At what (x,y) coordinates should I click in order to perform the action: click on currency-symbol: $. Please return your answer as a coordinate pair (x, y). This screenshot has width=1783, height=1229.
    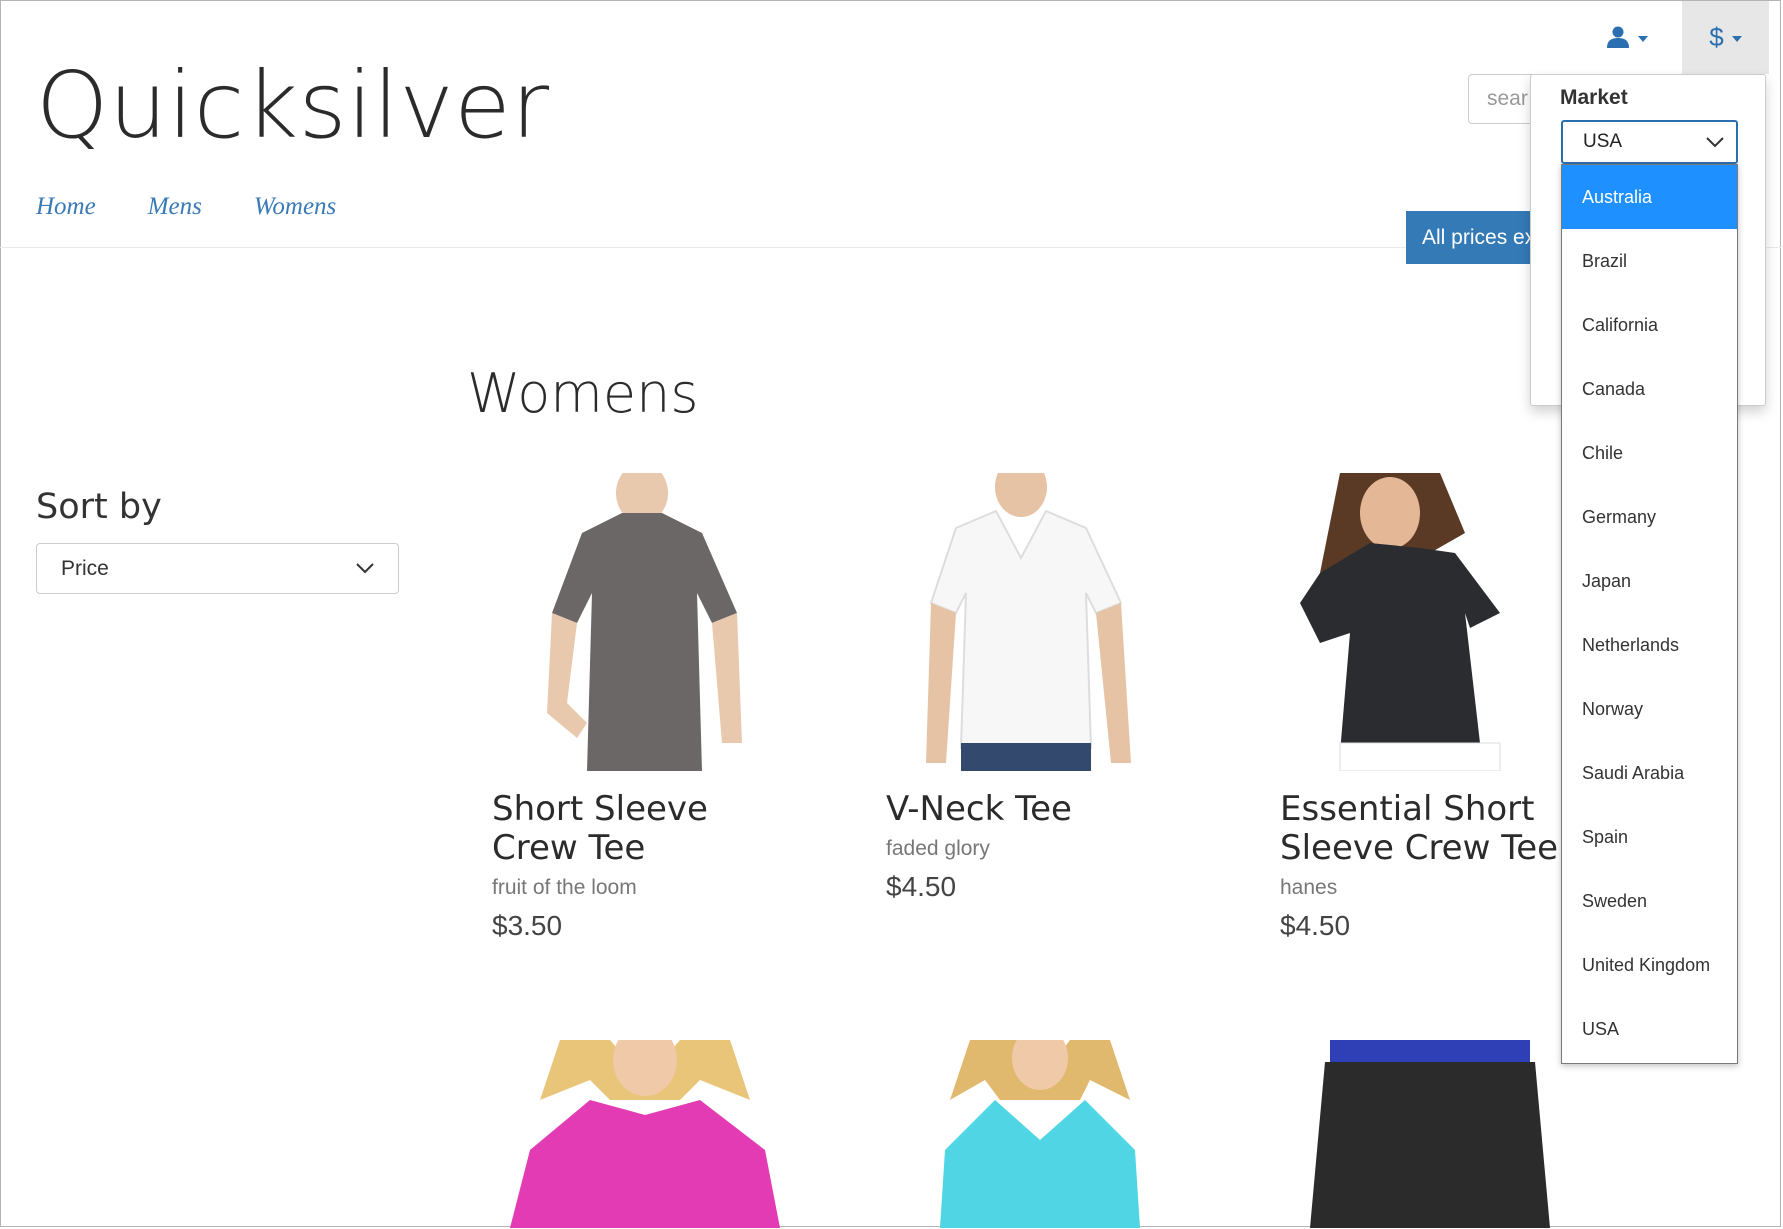
    Looking at the image, I should click on (1716, 37).